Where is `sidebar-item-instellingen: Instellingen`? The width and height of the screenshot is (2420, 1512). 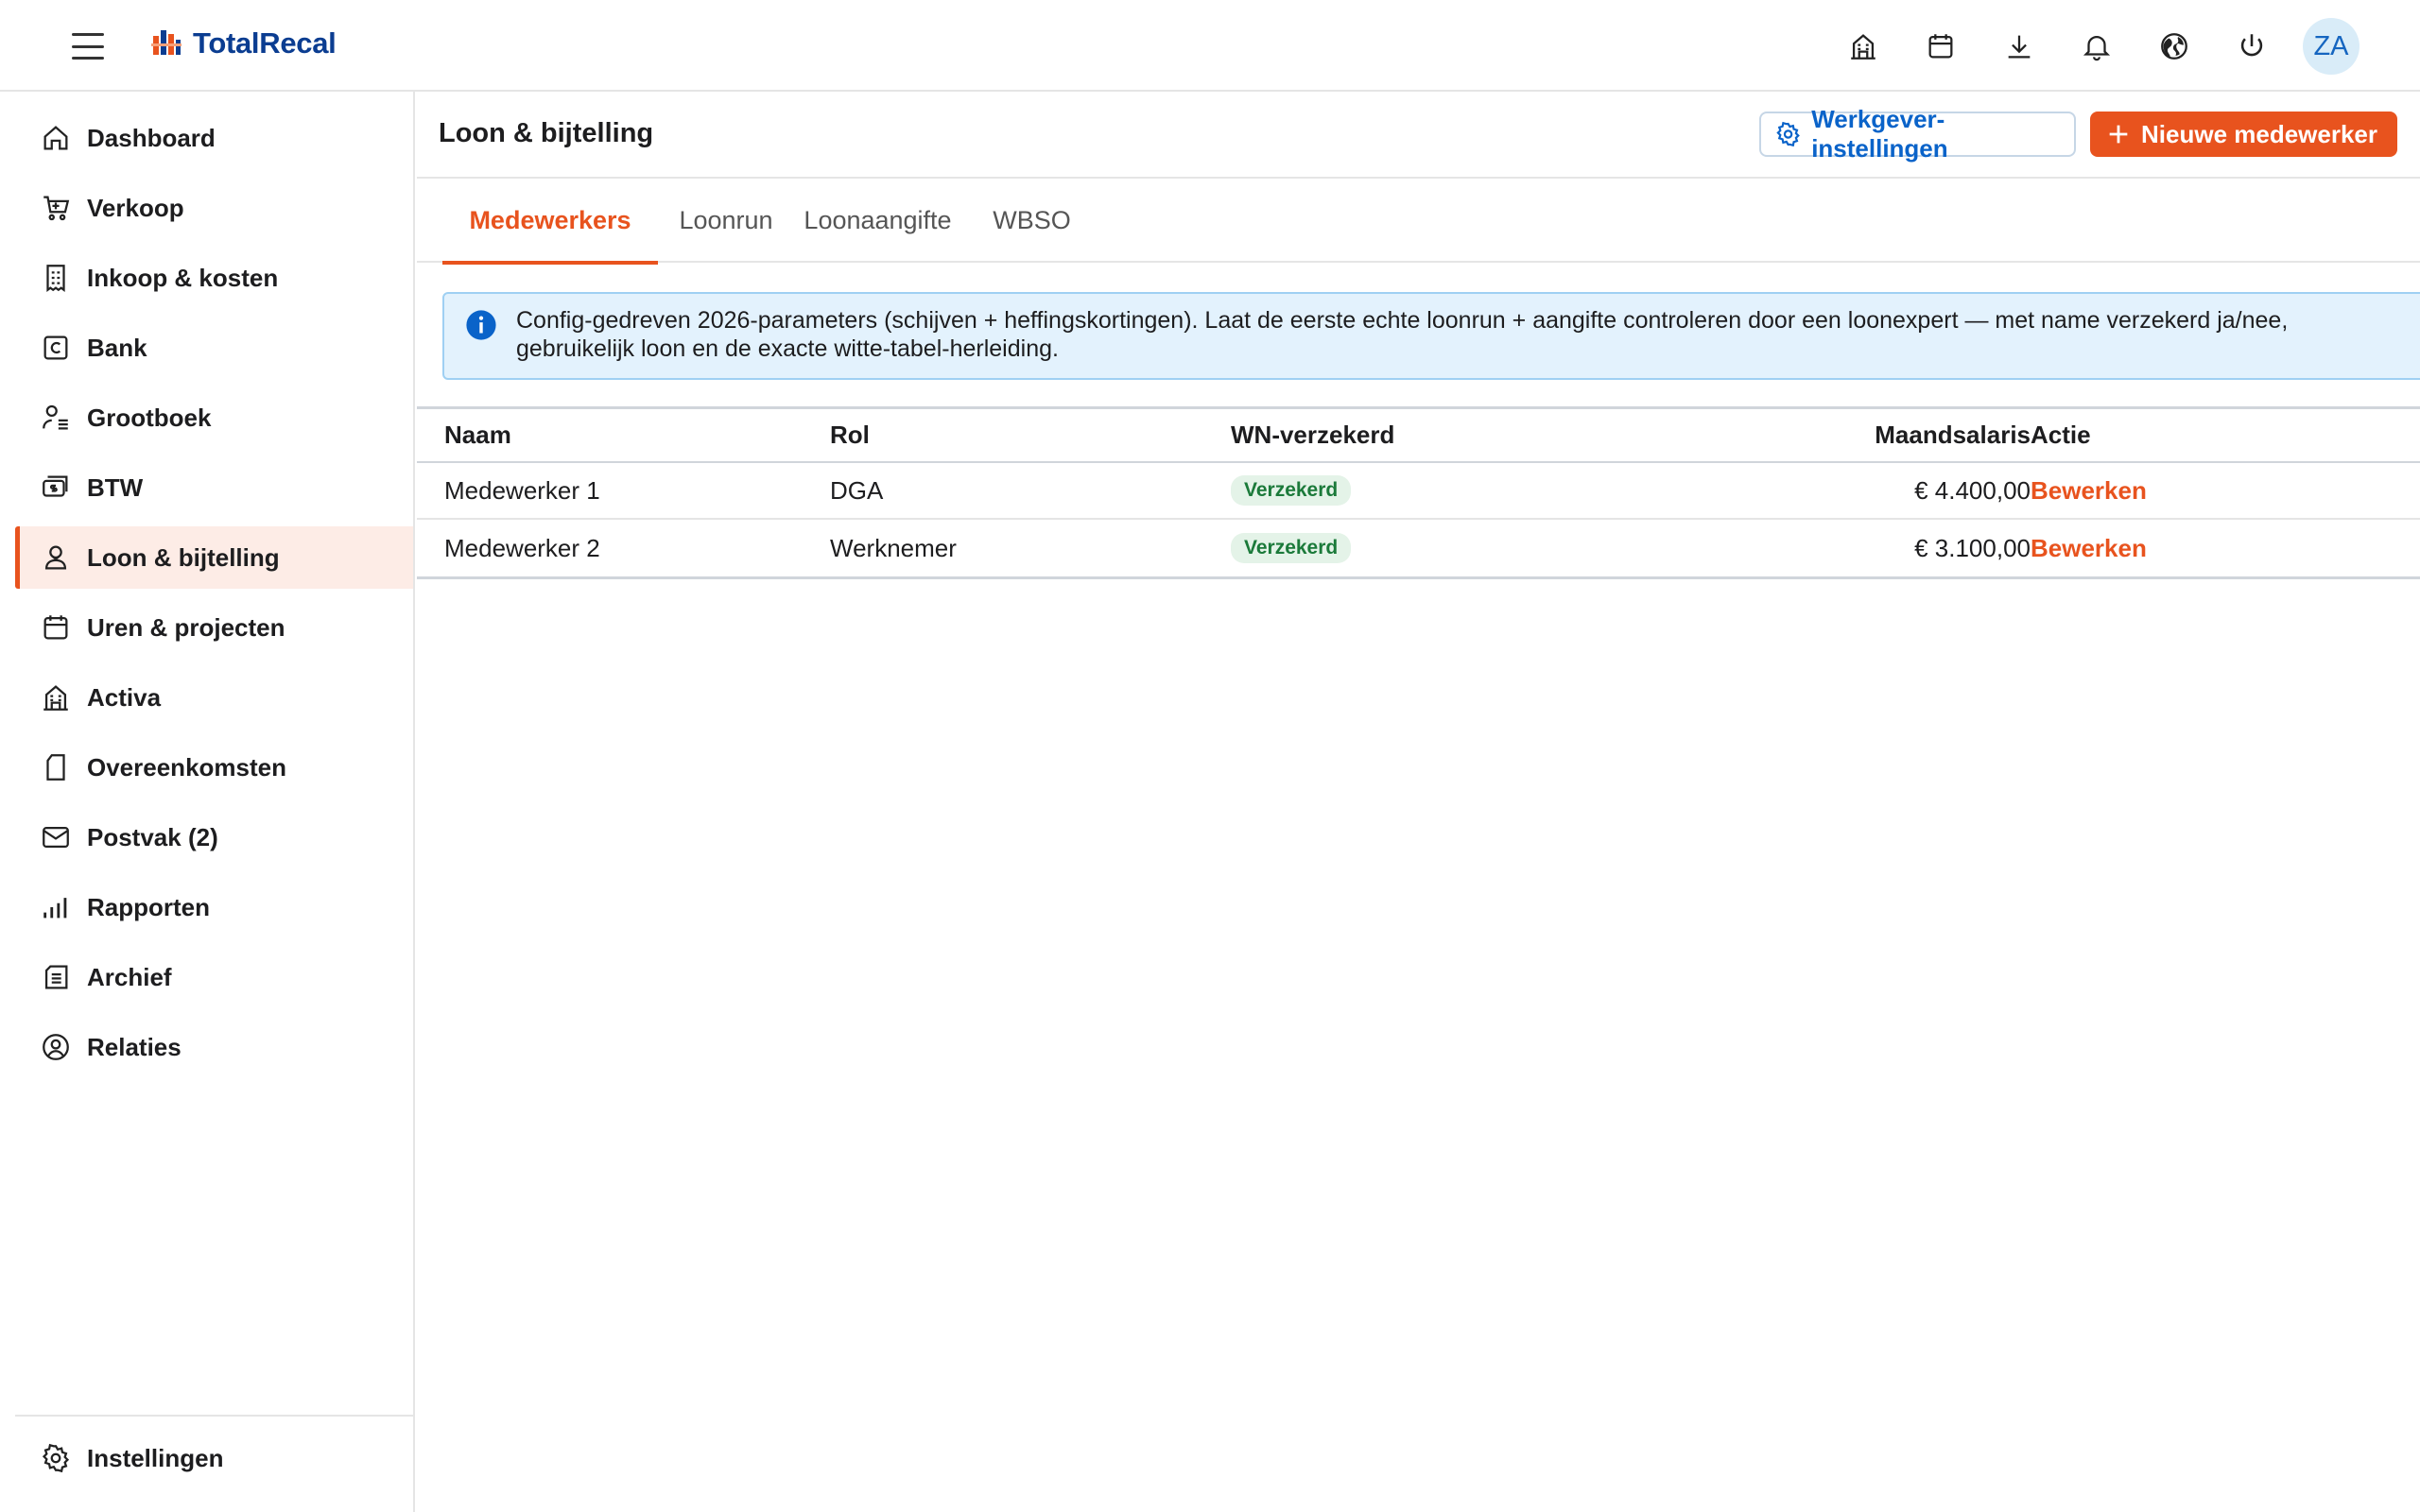
sidebar-item-instellingen: Instellingen is located at coordinates (214, 1458).